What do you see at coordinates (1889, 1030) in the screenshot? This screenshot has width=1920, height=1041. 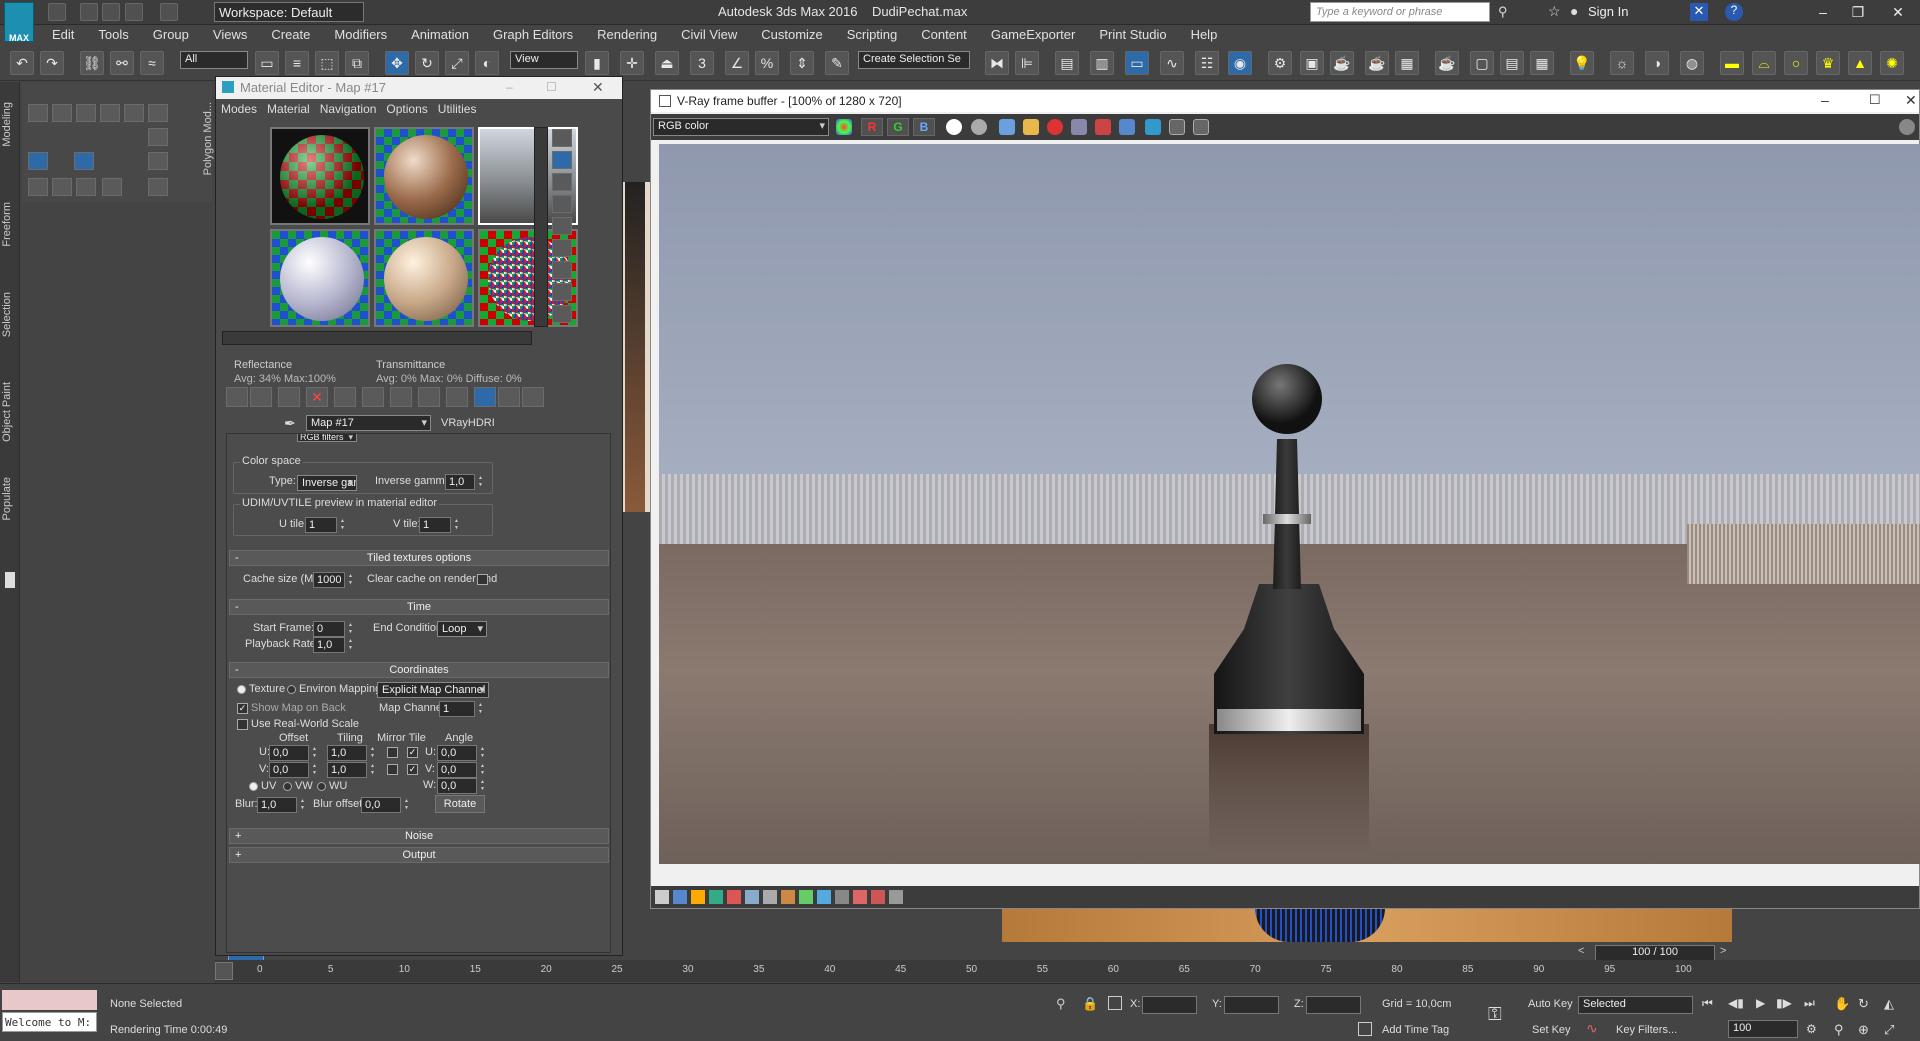 I see `maximize-viewport-icon: ⤢` at bounding box center [1889, 1030].